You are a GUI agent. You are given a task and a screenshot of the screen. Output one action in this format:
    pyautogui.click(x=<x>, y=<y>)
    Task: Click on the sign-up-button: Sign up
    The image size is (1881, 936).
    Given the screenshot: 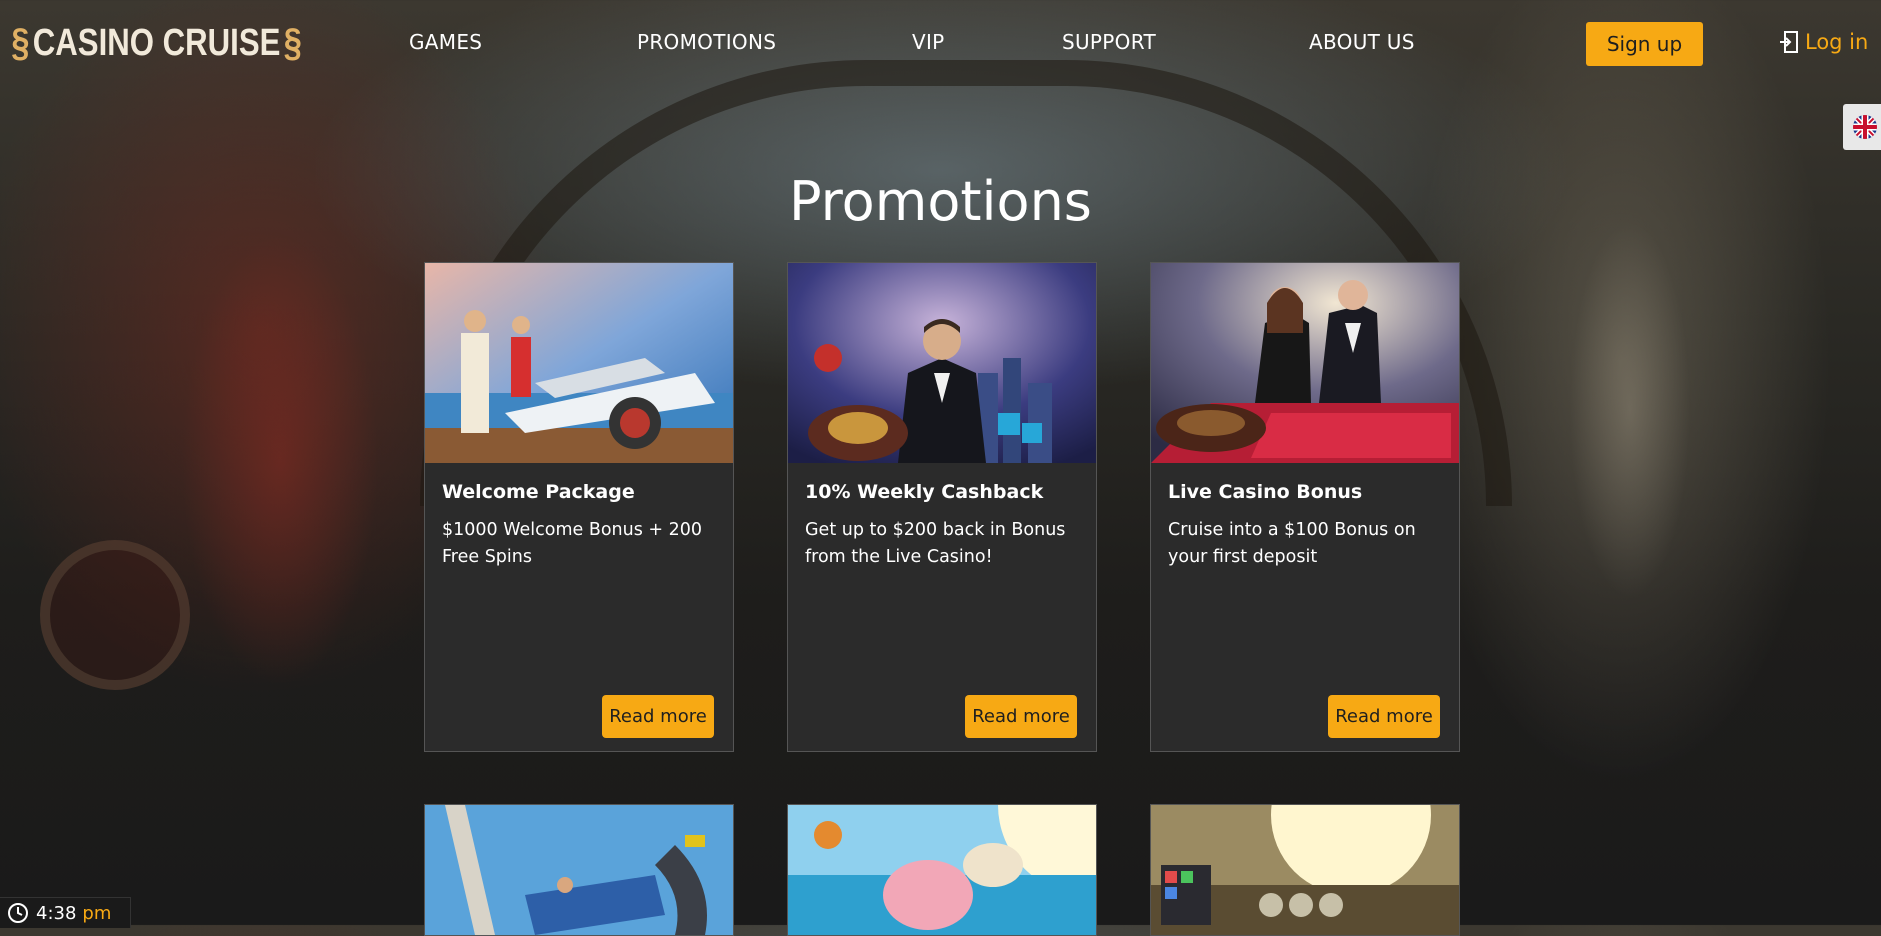 What is the action you would take?
    pyautogui.click(x=1644, y=44)
    